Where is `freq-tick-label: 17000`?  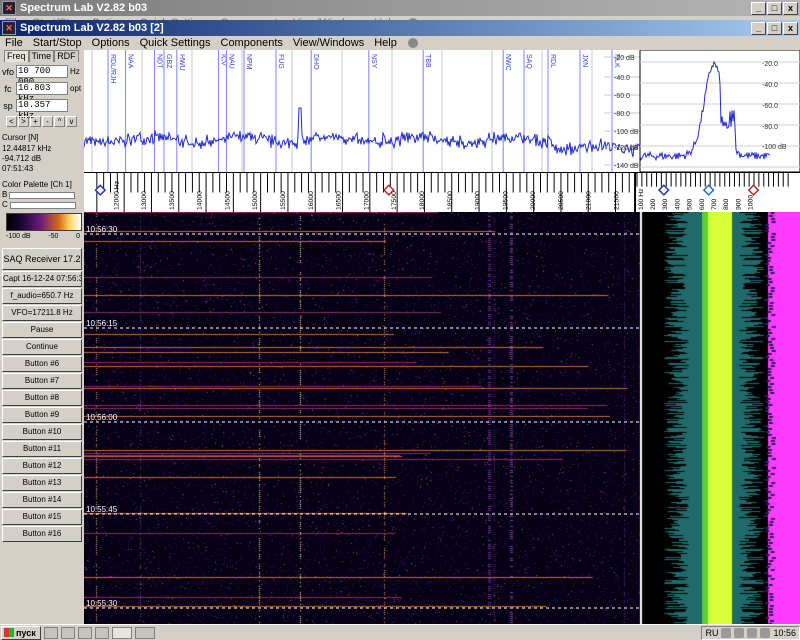 freq-tick-label: 17000 is located at coordinates (366, 200).